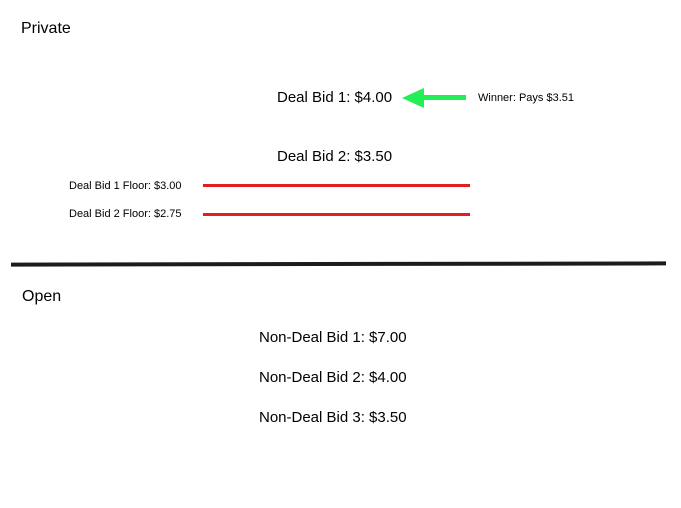 The width and height of the screenshot is (681, 508). I want to click on non-deal-bid-1-label: Non-Deal Bid 1: $7.00, so click(333, 337).